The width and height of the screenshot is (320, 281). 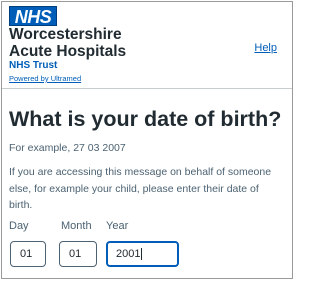 What do you see at coordinates (145, 119) in the screenshot?
I see `page-title: What is your date of birth?` at bounding box center [145, 119].